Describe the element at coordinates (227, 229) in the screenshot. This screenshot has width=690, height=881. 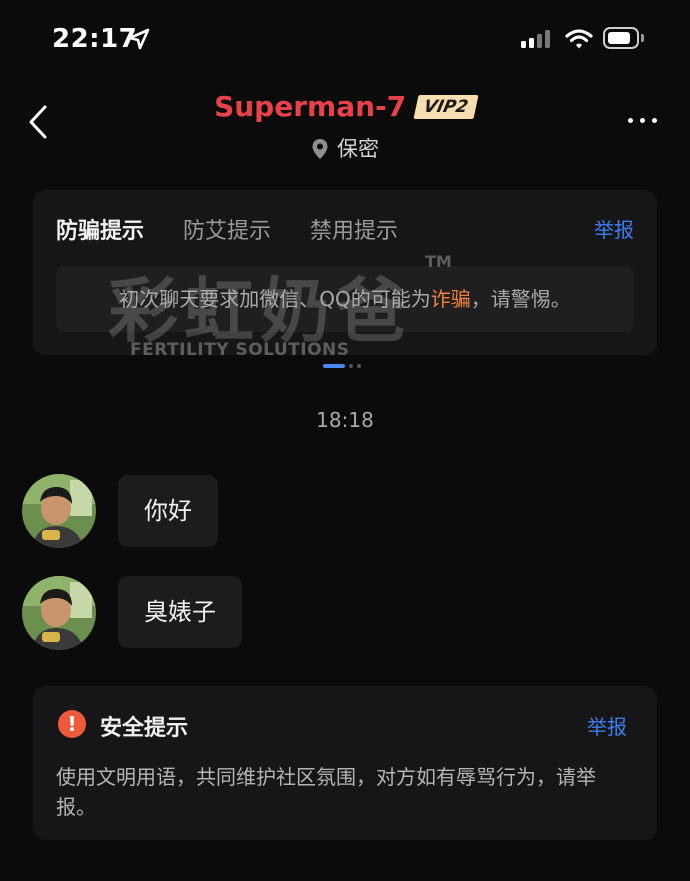
I see `tab-aids-tips: 防艾提示` at that location.